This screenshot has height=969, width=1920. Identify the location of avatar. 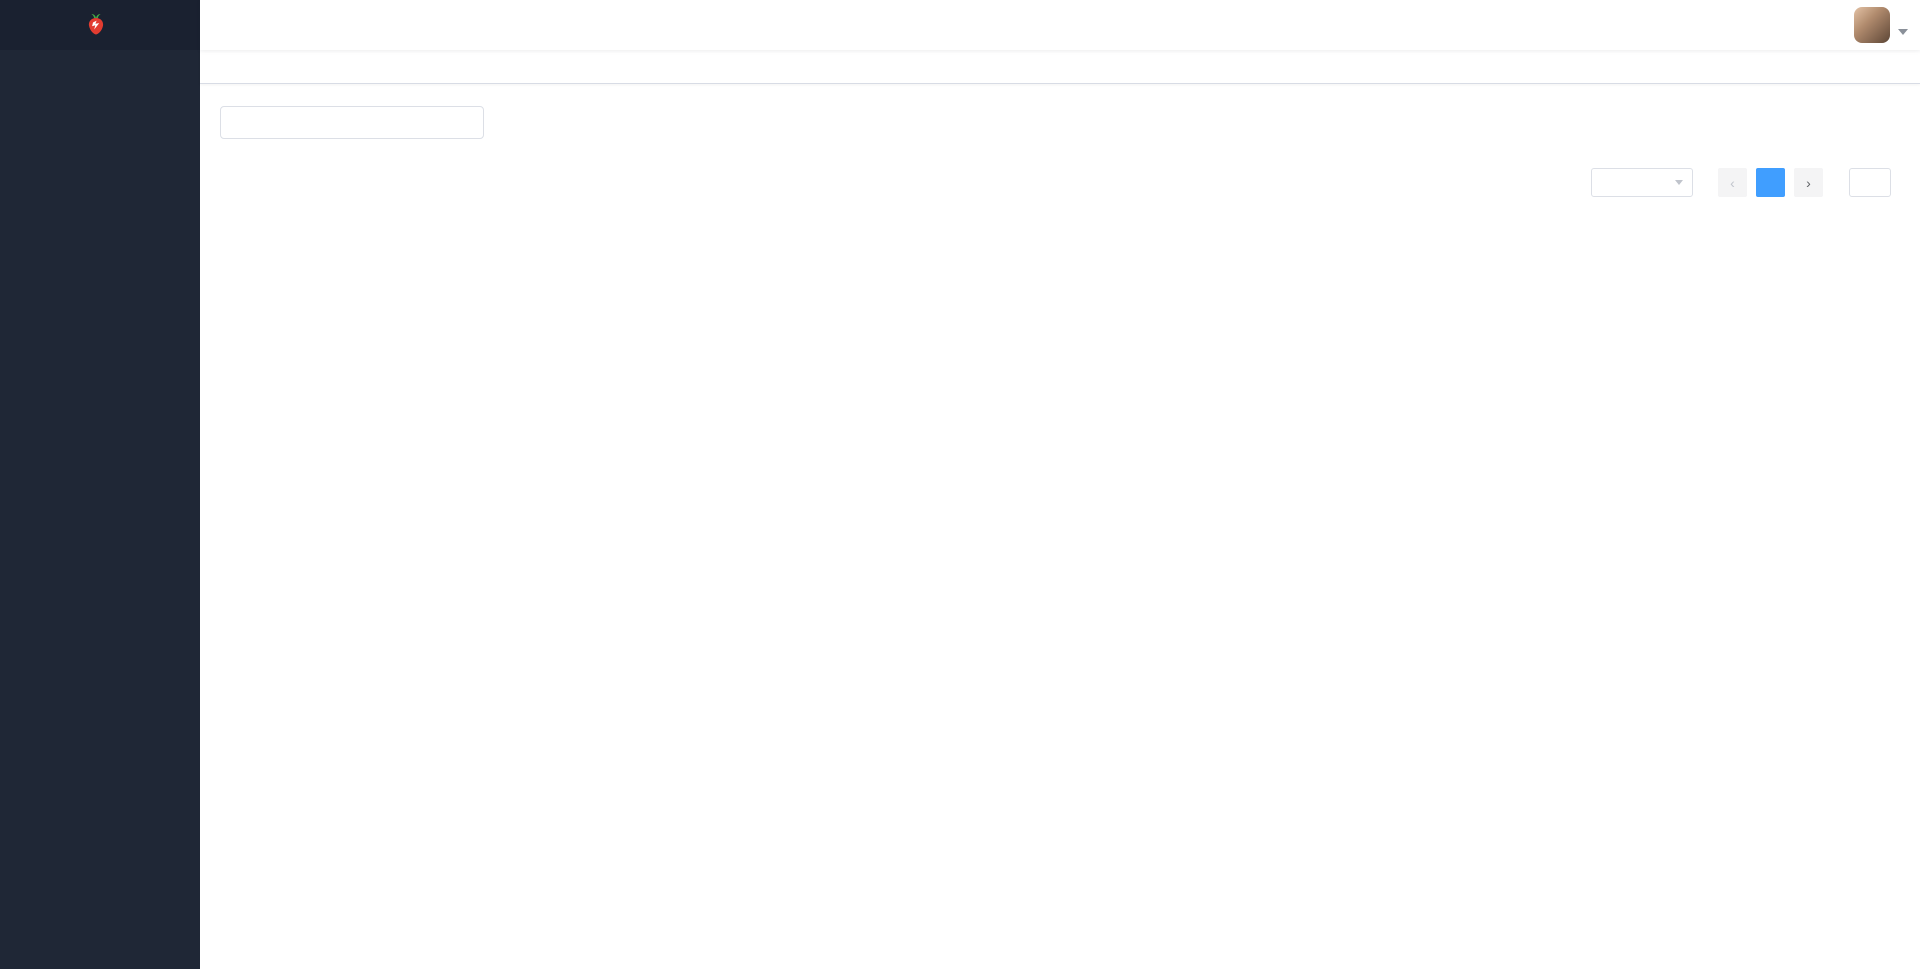
(1872, 25).